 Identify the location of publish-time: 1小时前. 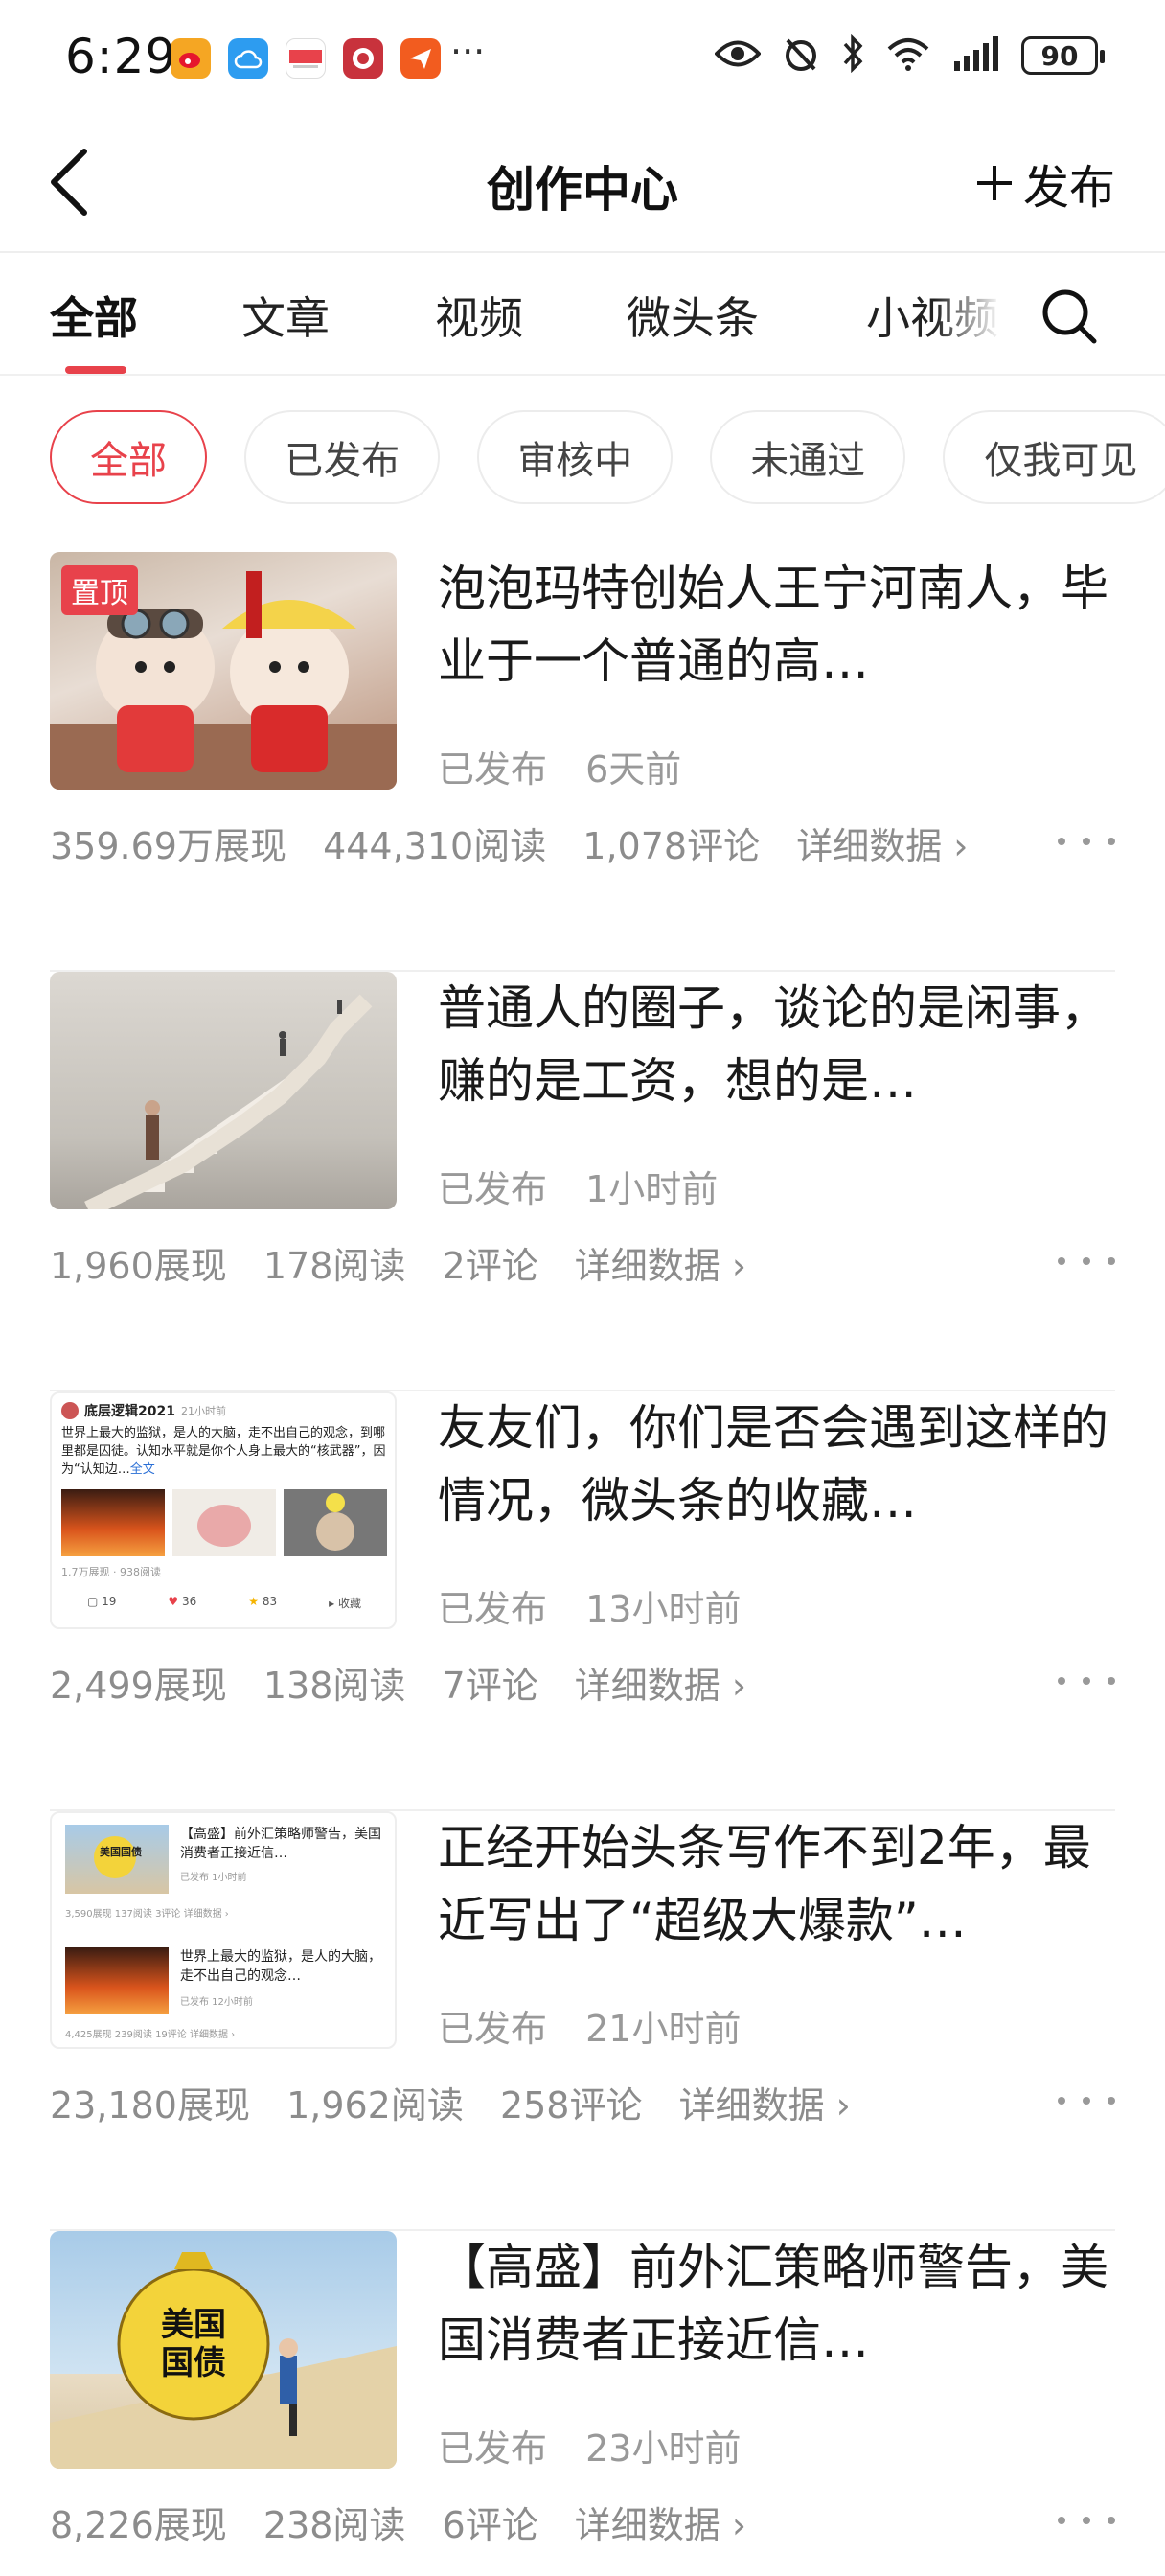
(652, 1189).